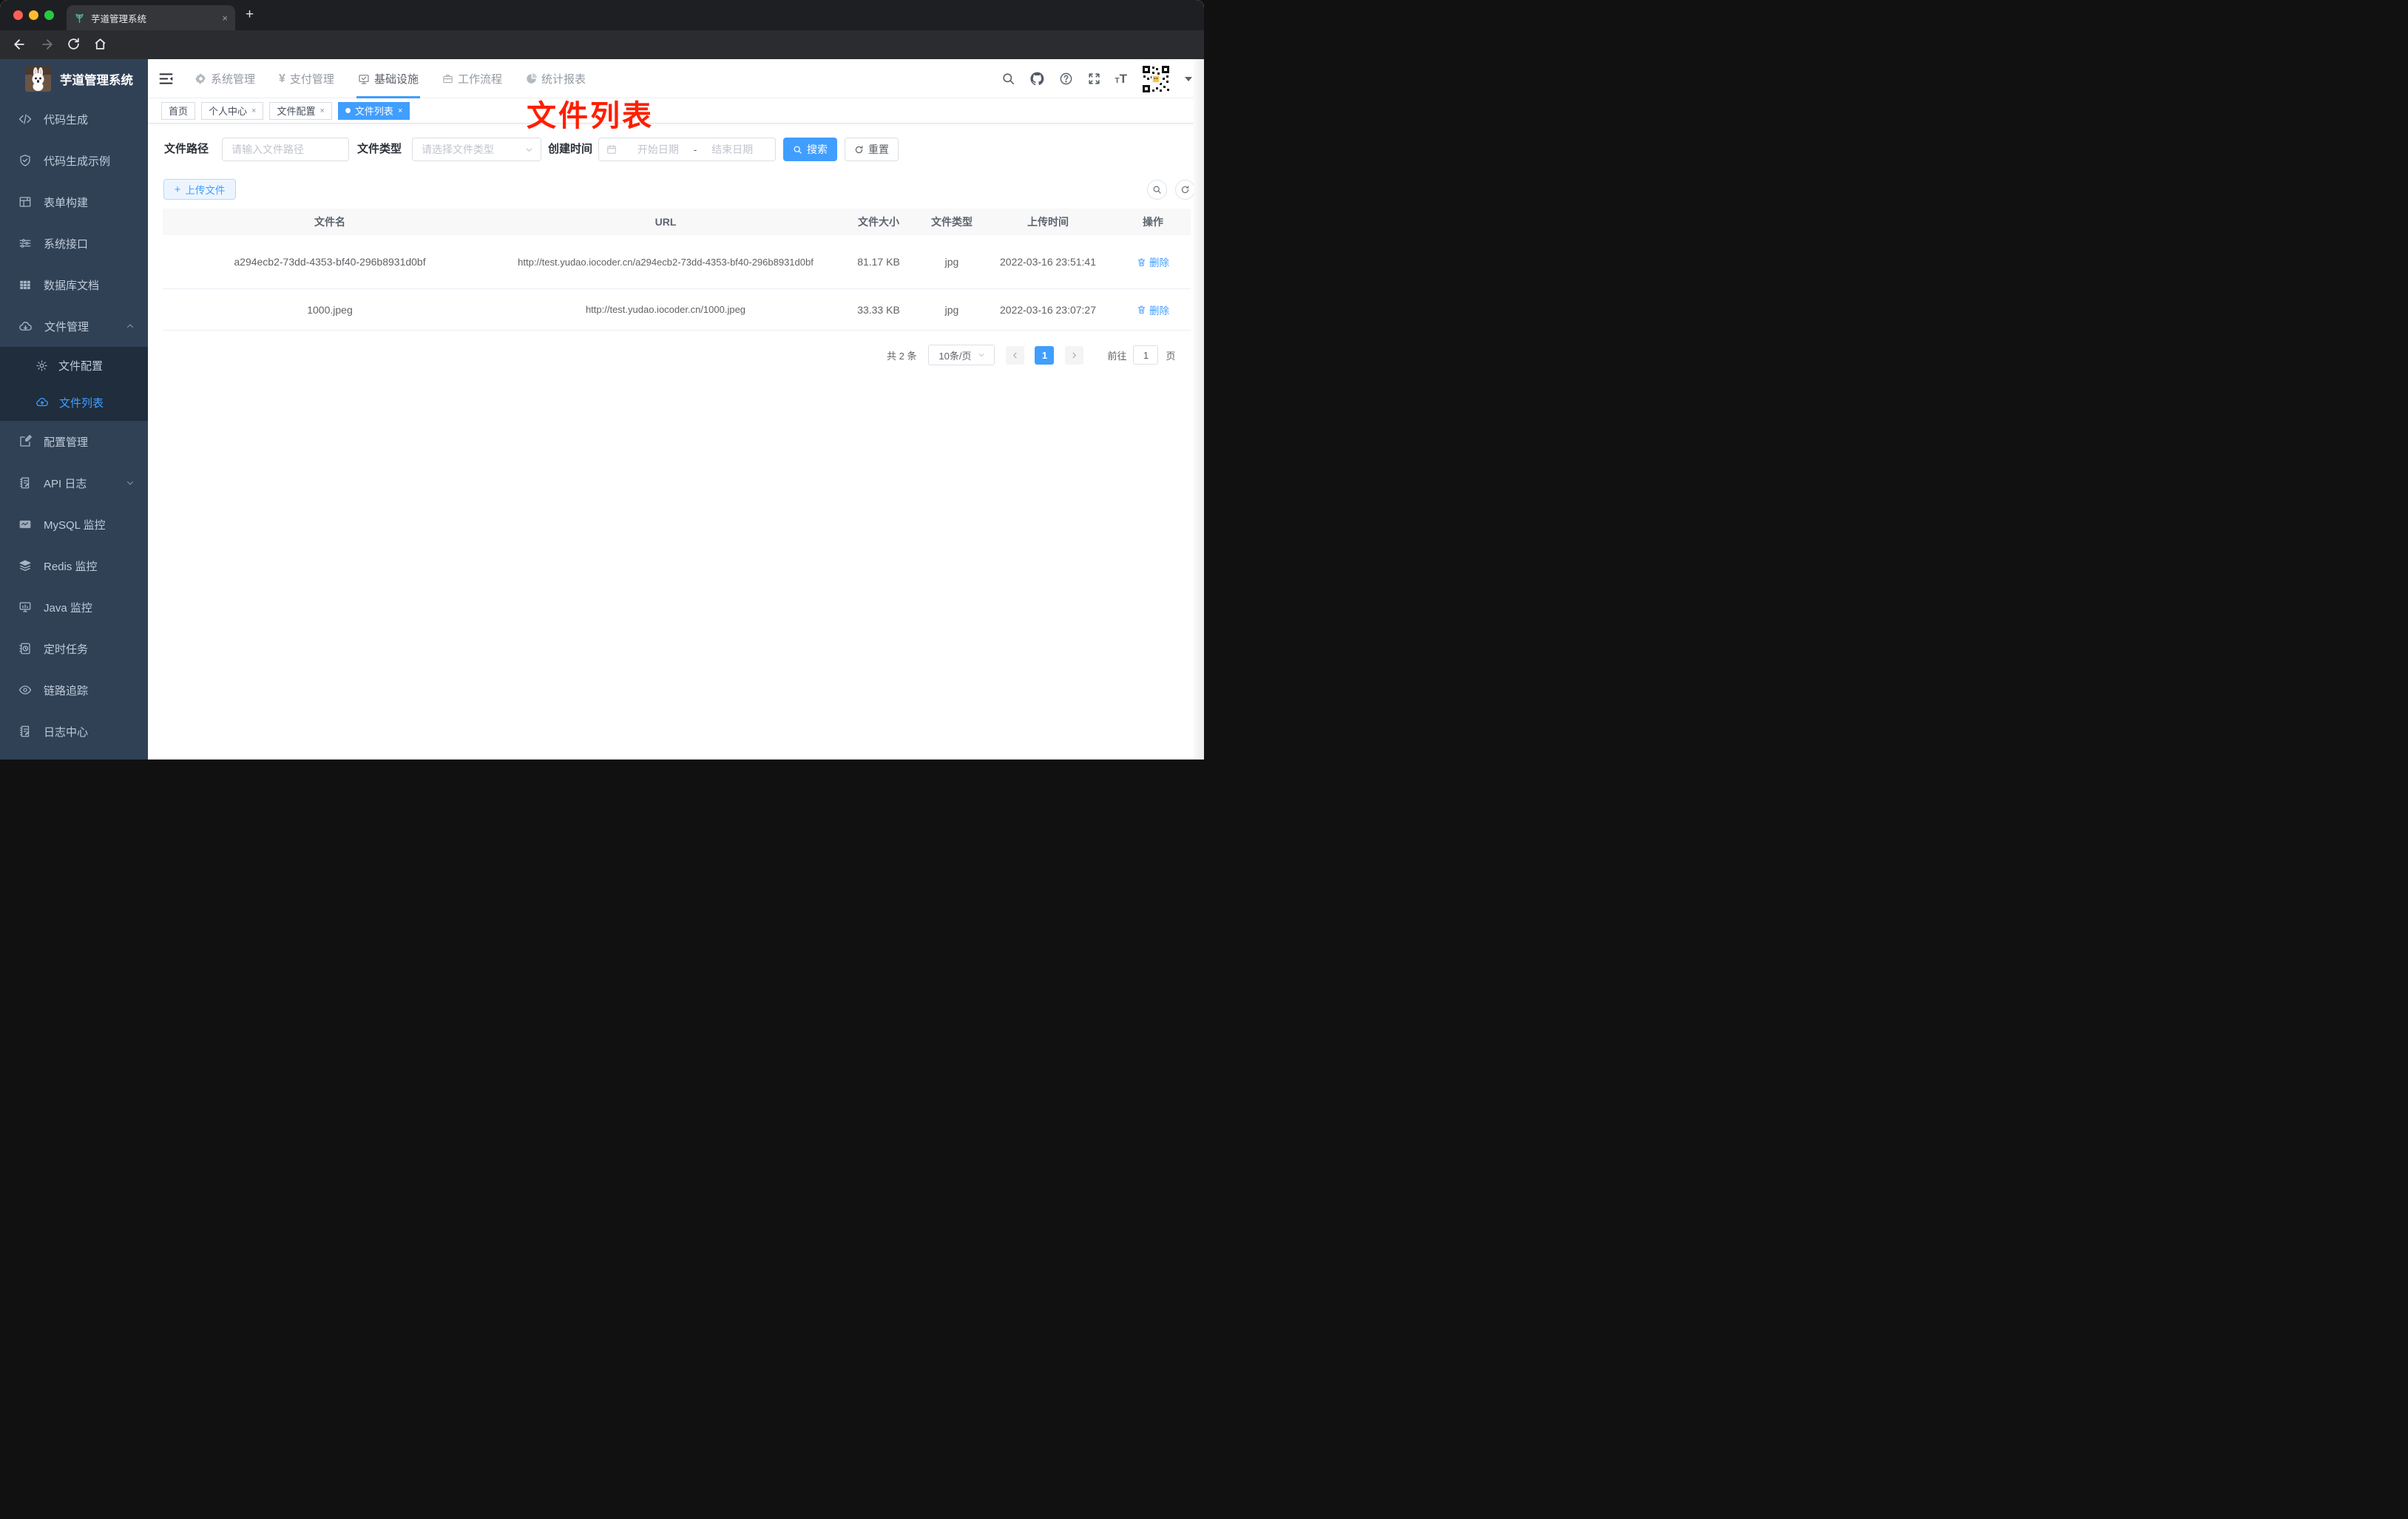 The width and height of the screenshot is (2408, 1519). I want to click on logo-rabbit-avatar, so click(38, 79).